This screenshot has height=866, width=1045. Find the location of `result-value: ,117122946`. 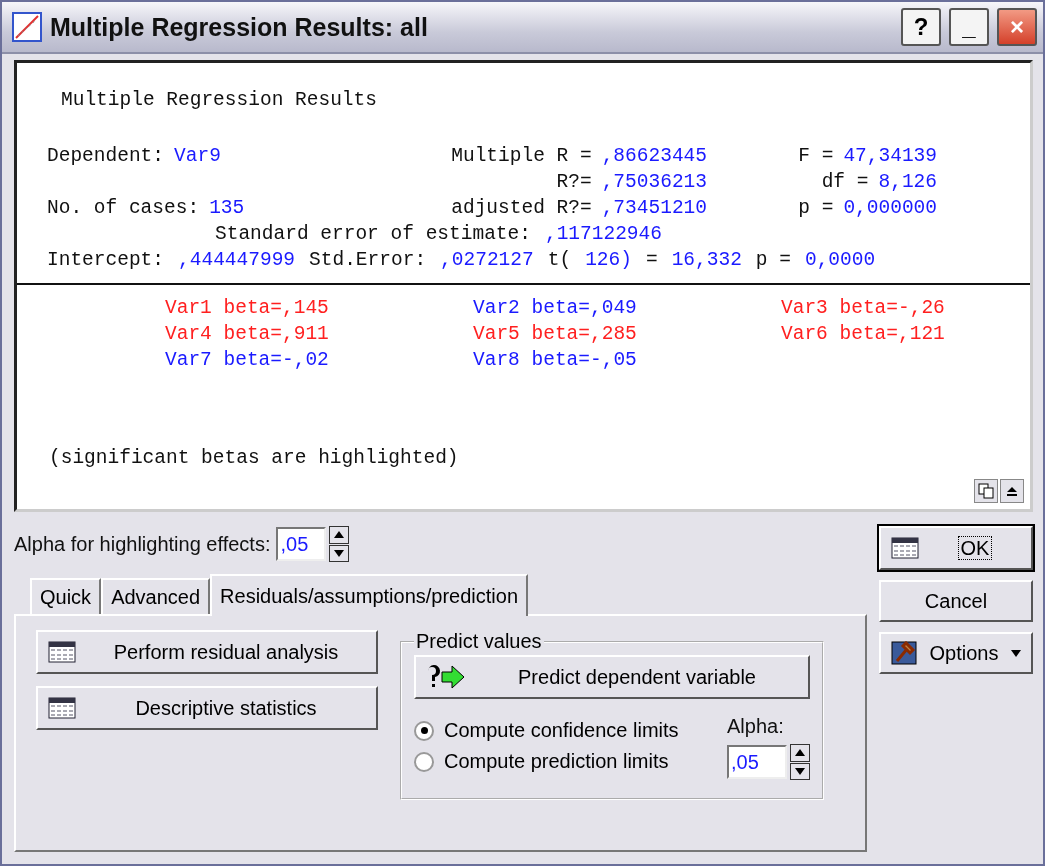

result-value: ,117122946 is located at coordinates (603, 234).